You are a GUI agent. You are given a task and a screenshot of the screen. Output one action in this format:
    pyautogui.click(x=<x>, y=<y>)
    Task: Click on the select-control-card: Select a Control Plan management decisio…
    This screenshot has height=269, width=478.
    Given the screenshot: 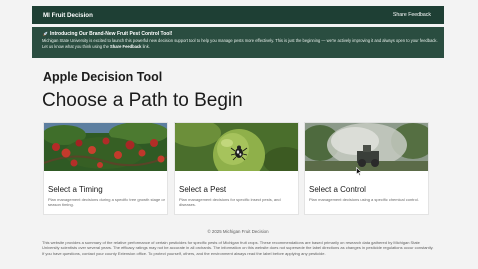 What is the action you would take?
    pyautogui.click(x=366, y=168)
    